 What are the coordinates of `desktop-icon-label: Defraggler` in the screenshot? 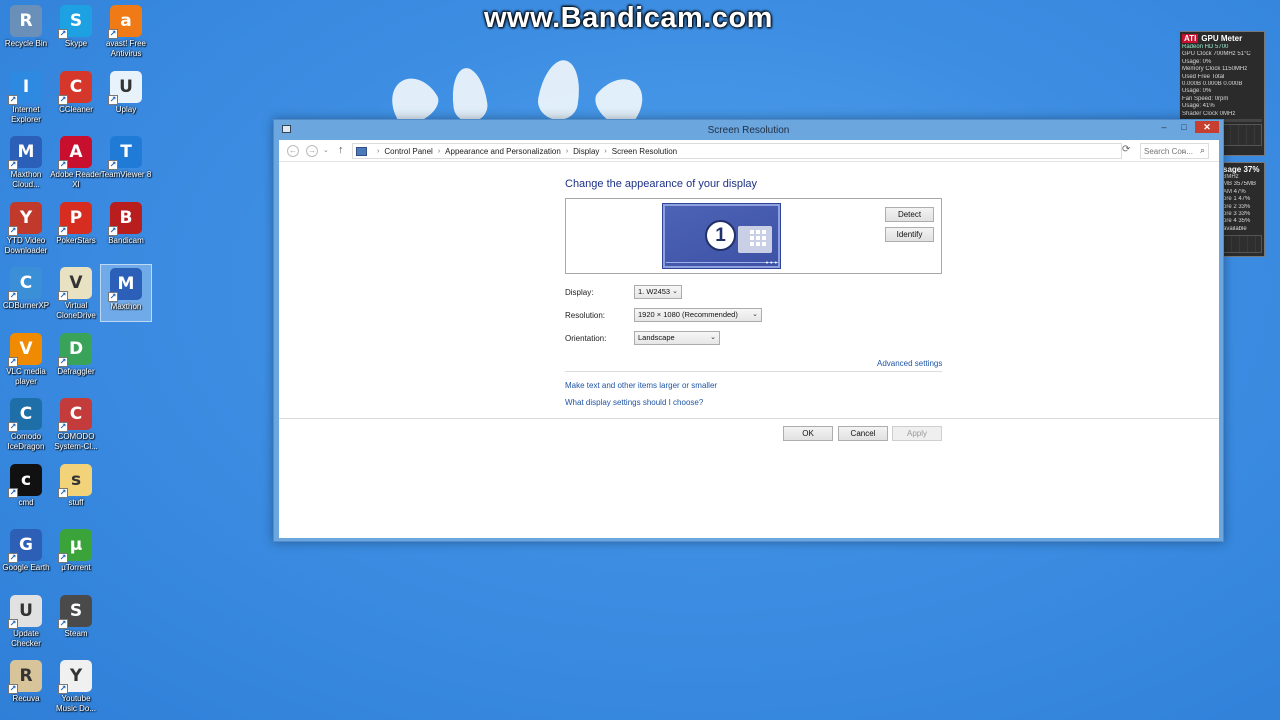 It's located at (76, 371).